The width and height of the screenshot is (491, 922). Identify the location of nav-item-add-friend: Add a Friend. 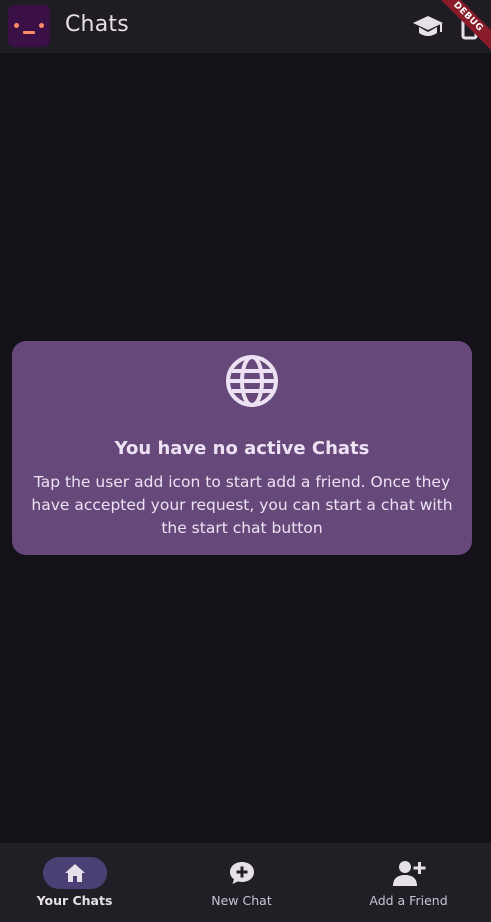
(408, 882).